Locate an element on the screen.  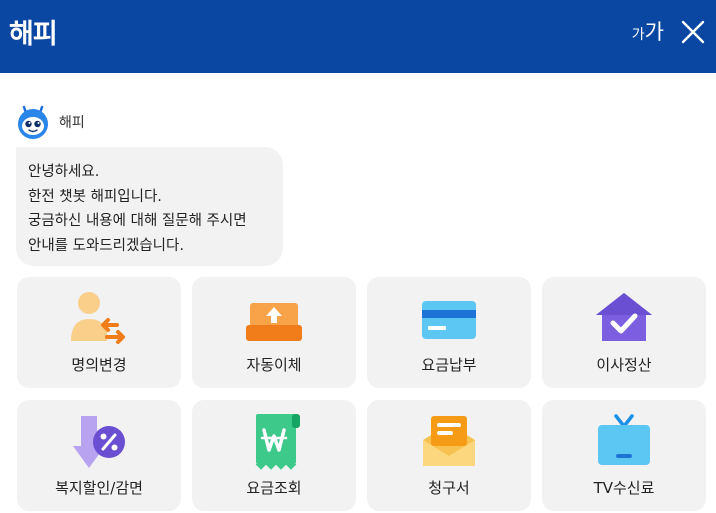
menu-tile-auto-transfer: 자동이체 is located at coordinates (274, 332).